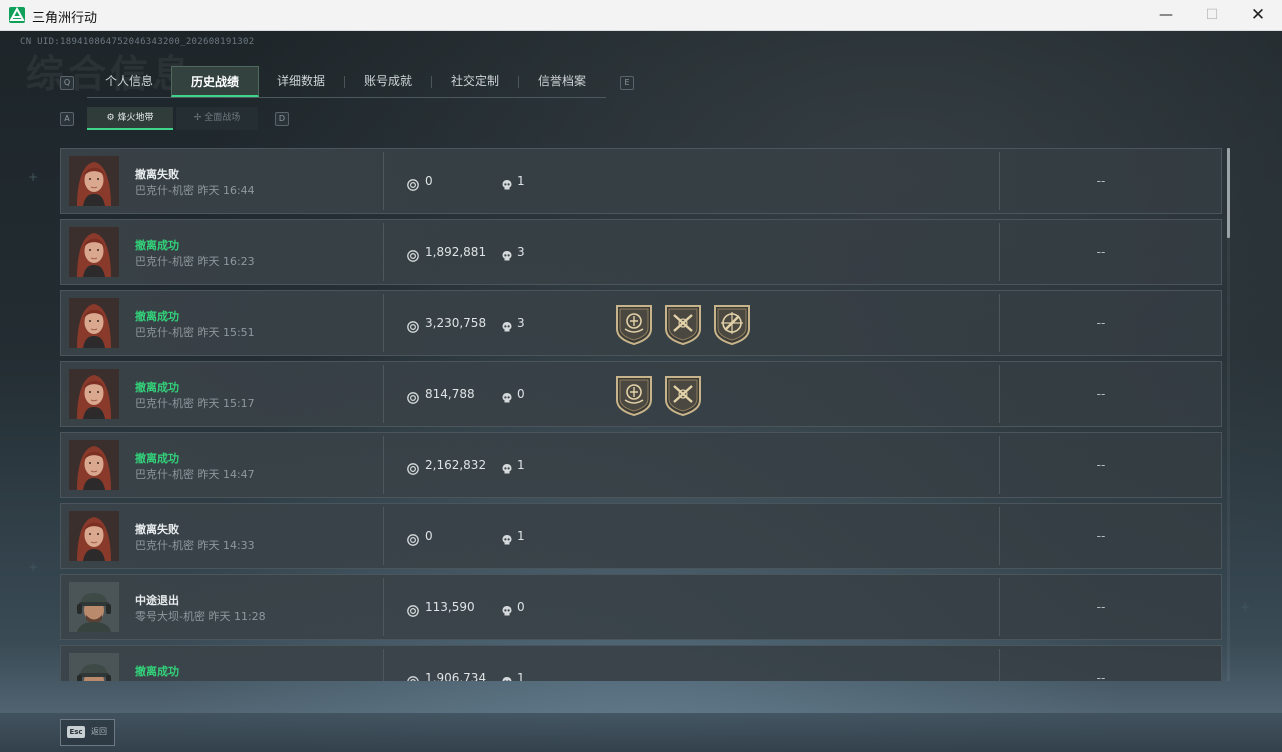 The width and height of the screenshot is (1282, 752). I want to click on tab-detailed-stats: 详细数据, so click(301, 81).